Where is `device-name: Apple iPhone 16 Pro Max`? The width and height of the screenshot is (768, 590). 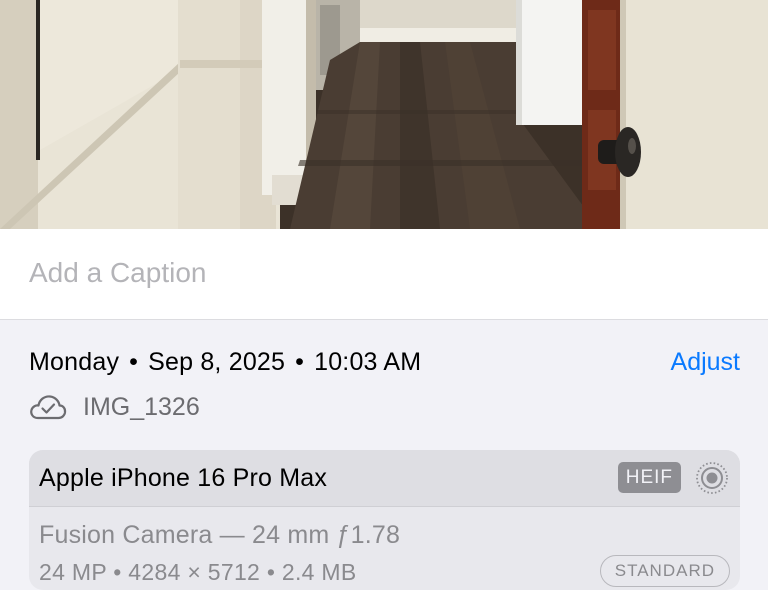
device-name: Apple iPhone 16 Pro Max is located at coordinates (183, 478).